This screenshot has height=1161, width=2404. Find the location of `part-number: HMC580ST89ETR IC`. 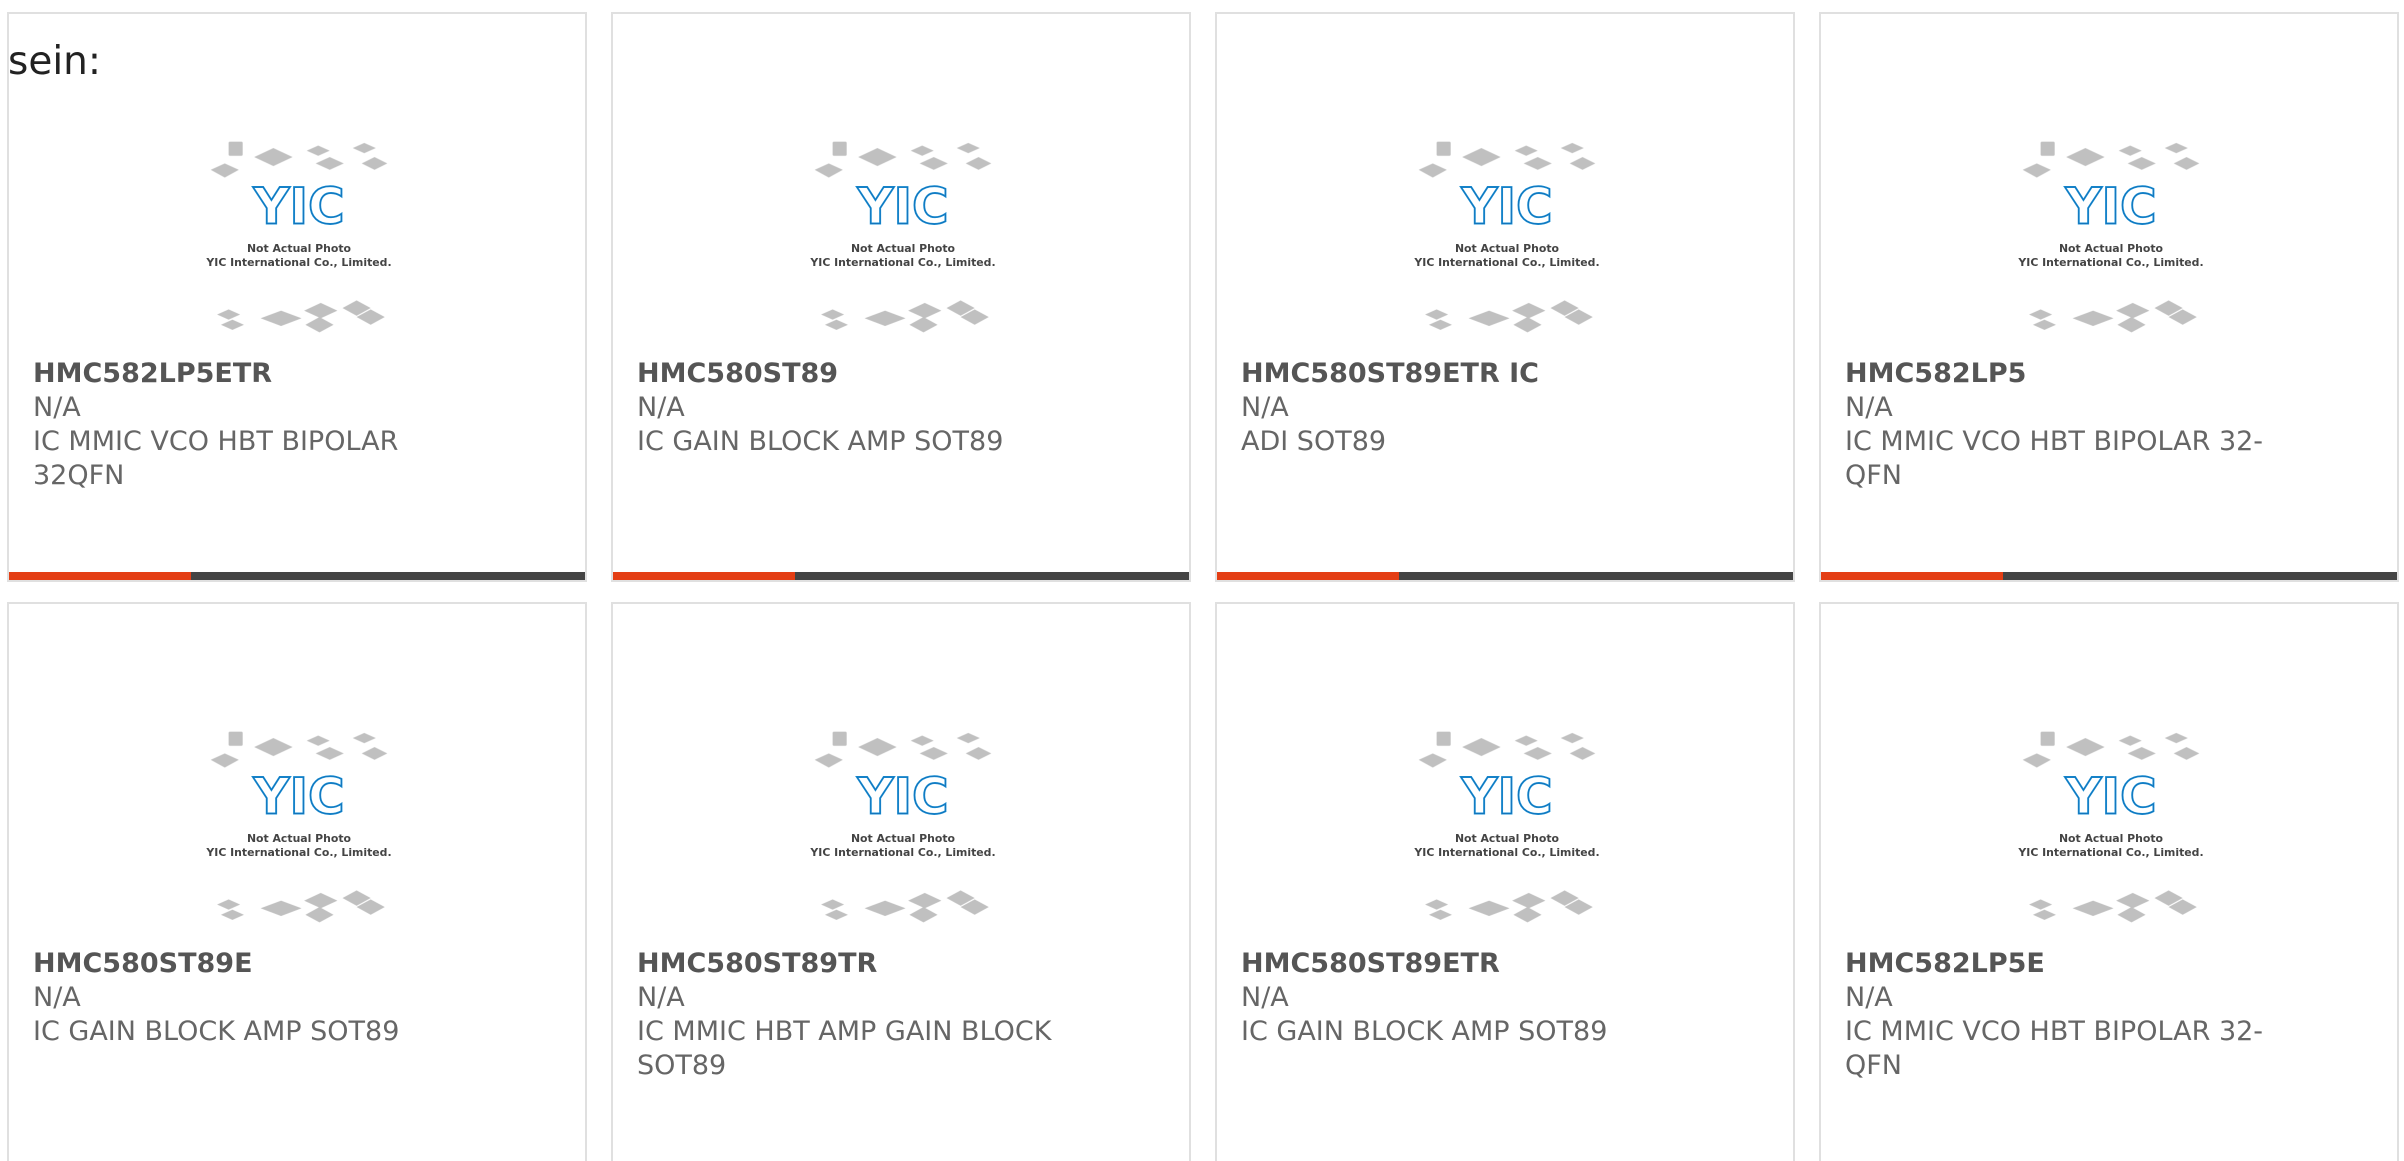

part-number: HMC580ST89ETR IC is located at coordinates (1451, 374).